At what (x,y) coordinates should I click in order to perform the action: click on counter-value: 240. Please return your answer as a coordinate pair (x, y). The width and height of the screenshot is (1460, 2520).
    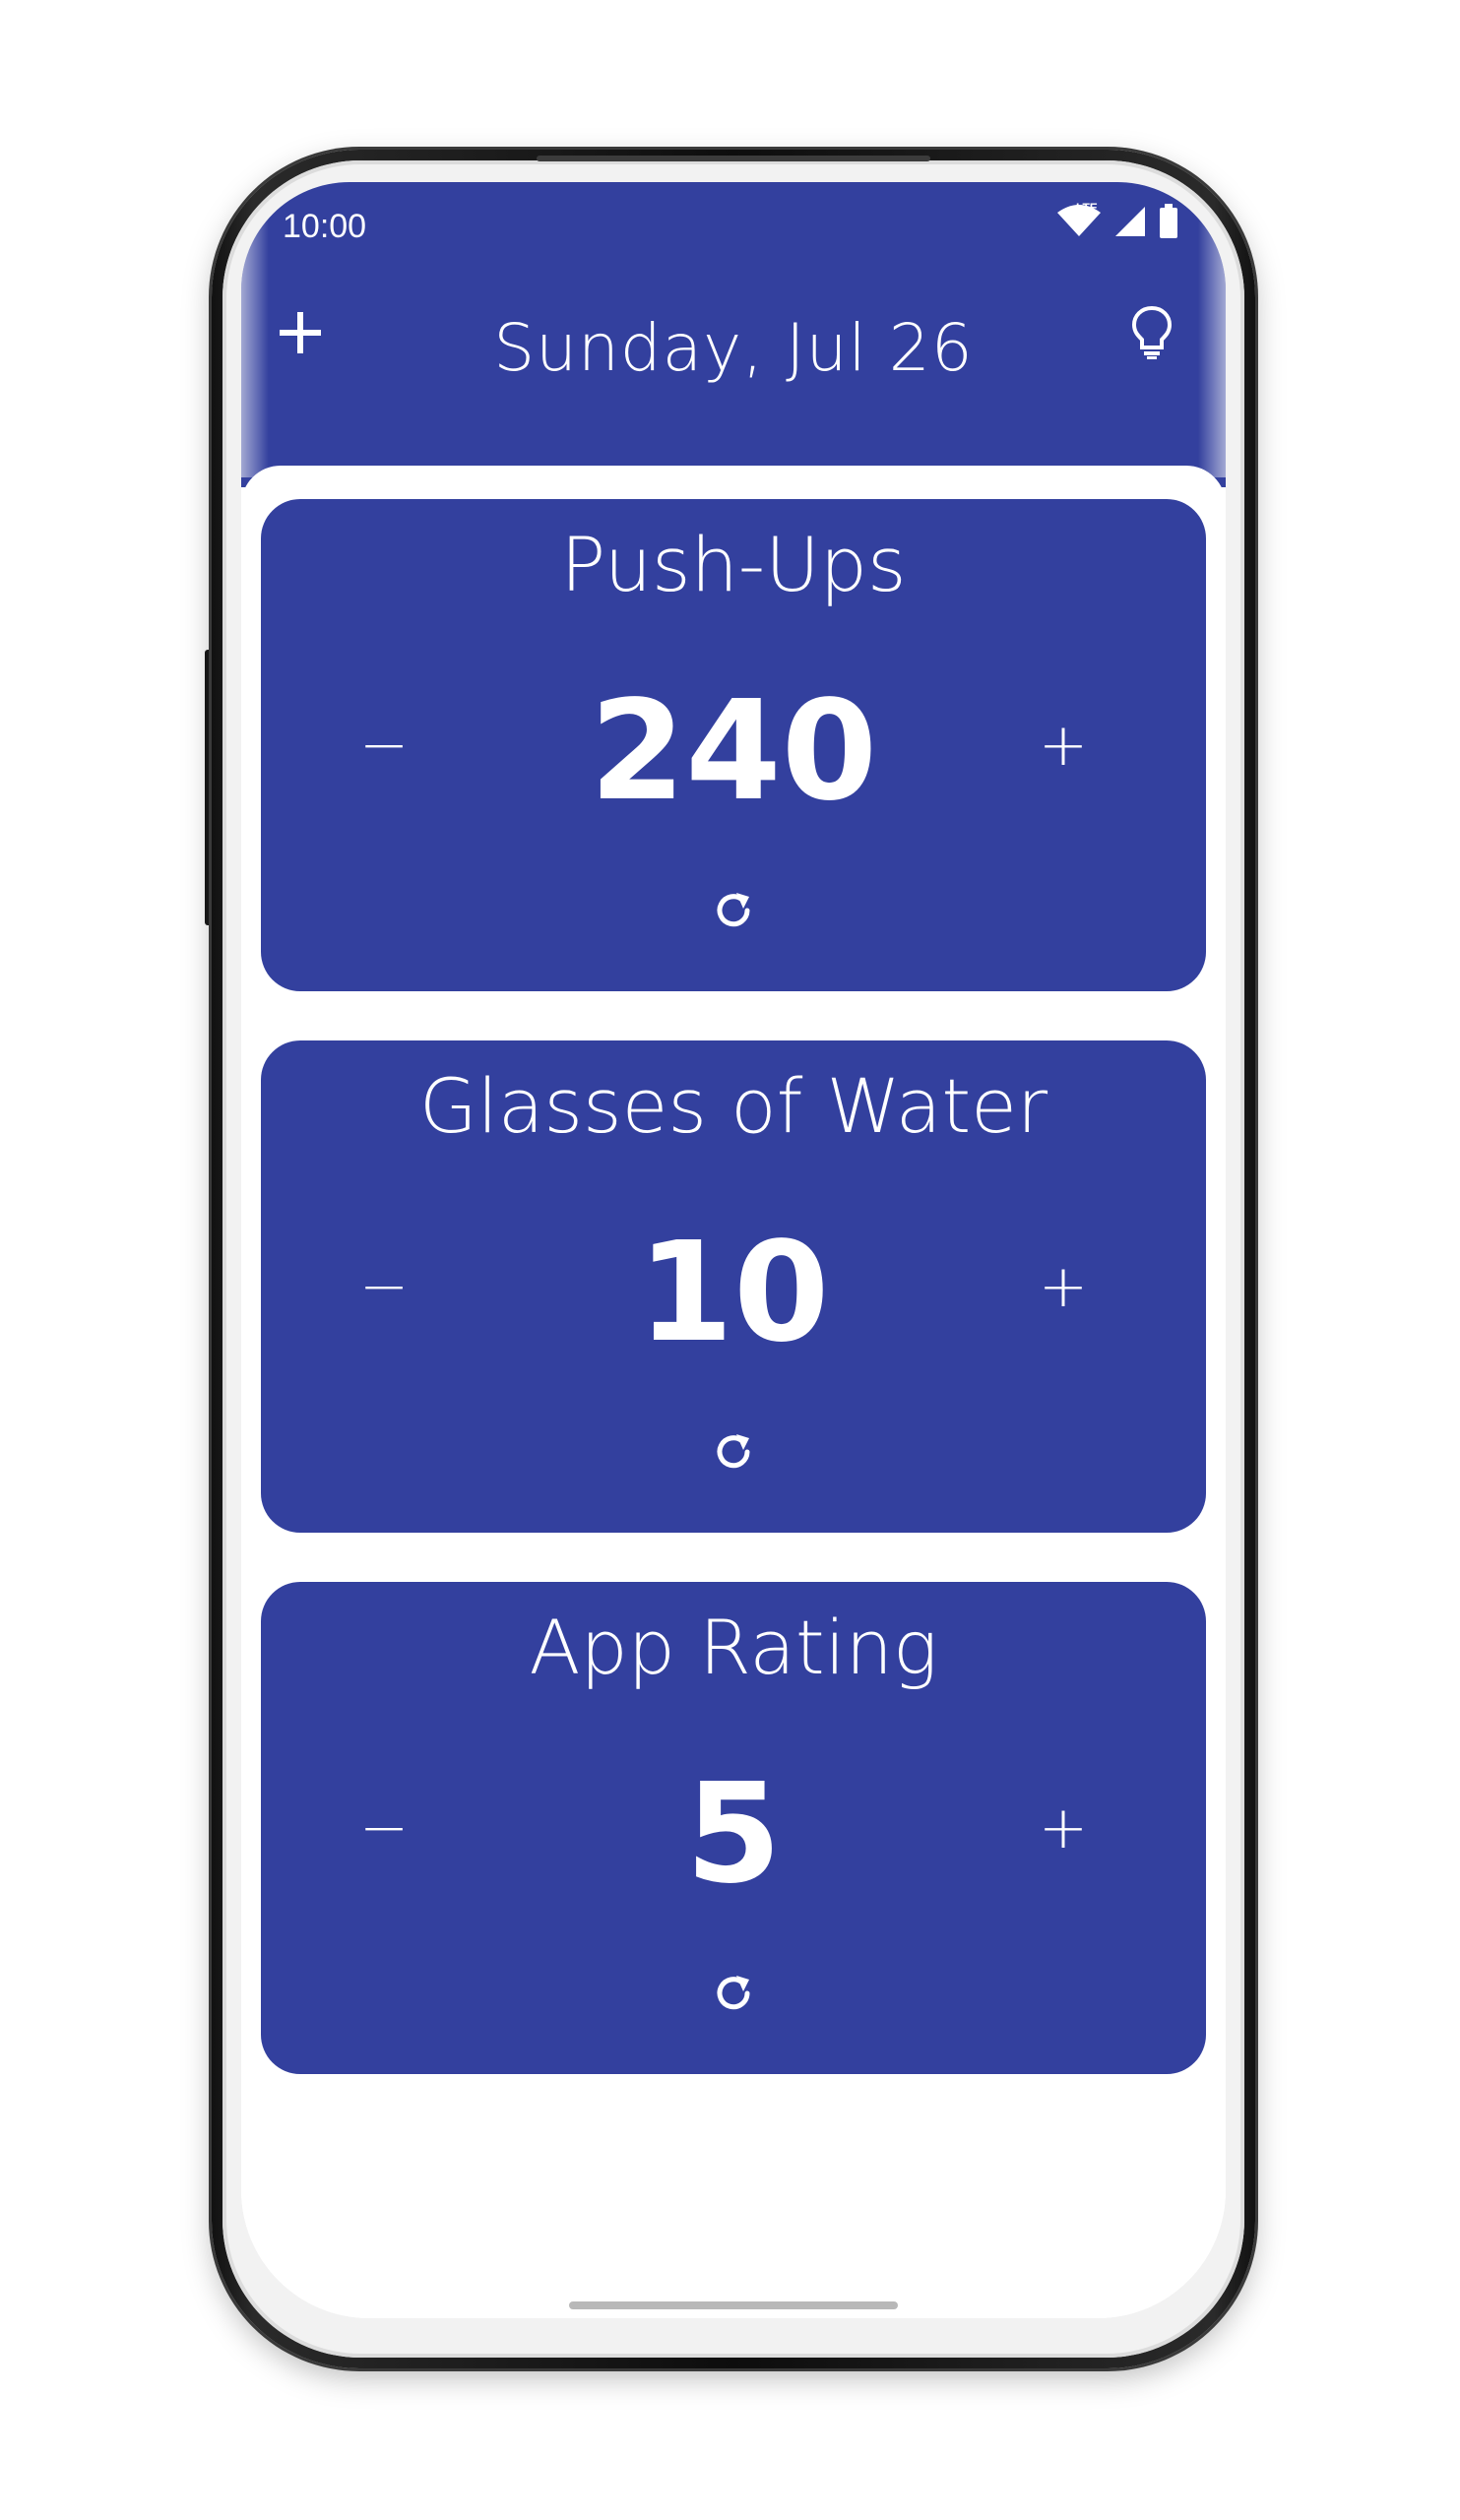
    Looking at the image, I should click on (733, 751).